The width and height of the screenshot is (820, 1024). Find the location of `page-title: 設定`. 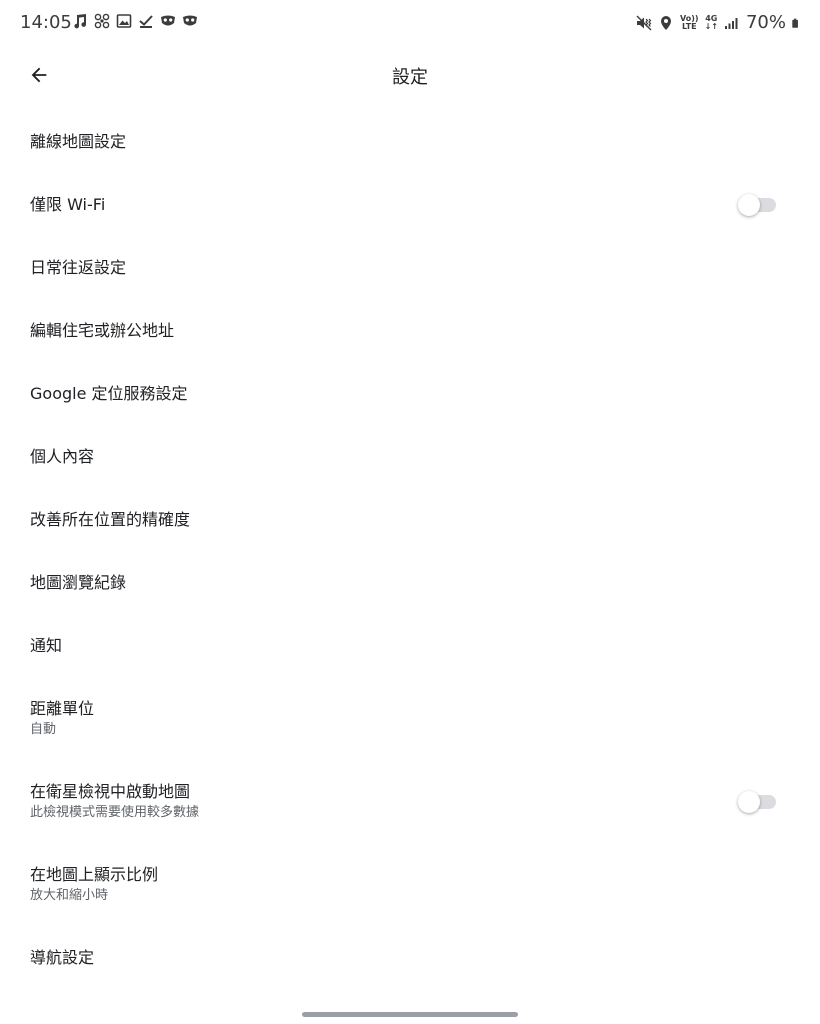

page-title: 設定 is located at coordinates (410, 77).